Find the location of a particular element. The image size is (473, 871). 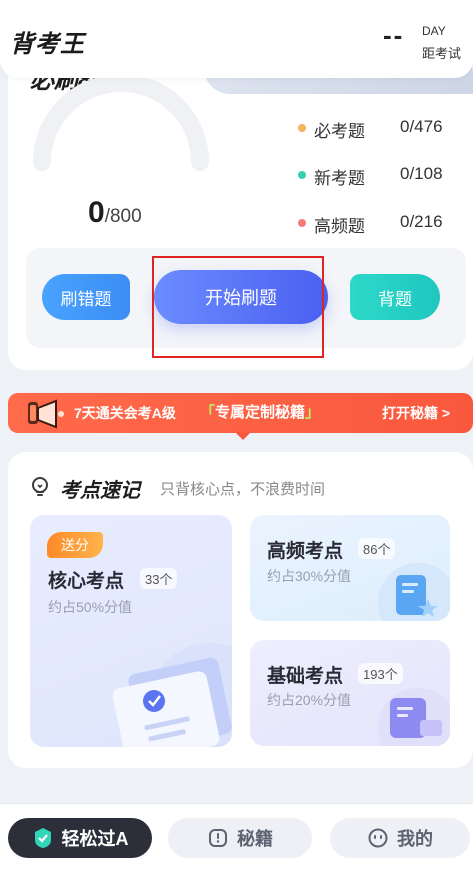

countdown-days: -- is located at coordinates (394, 35).